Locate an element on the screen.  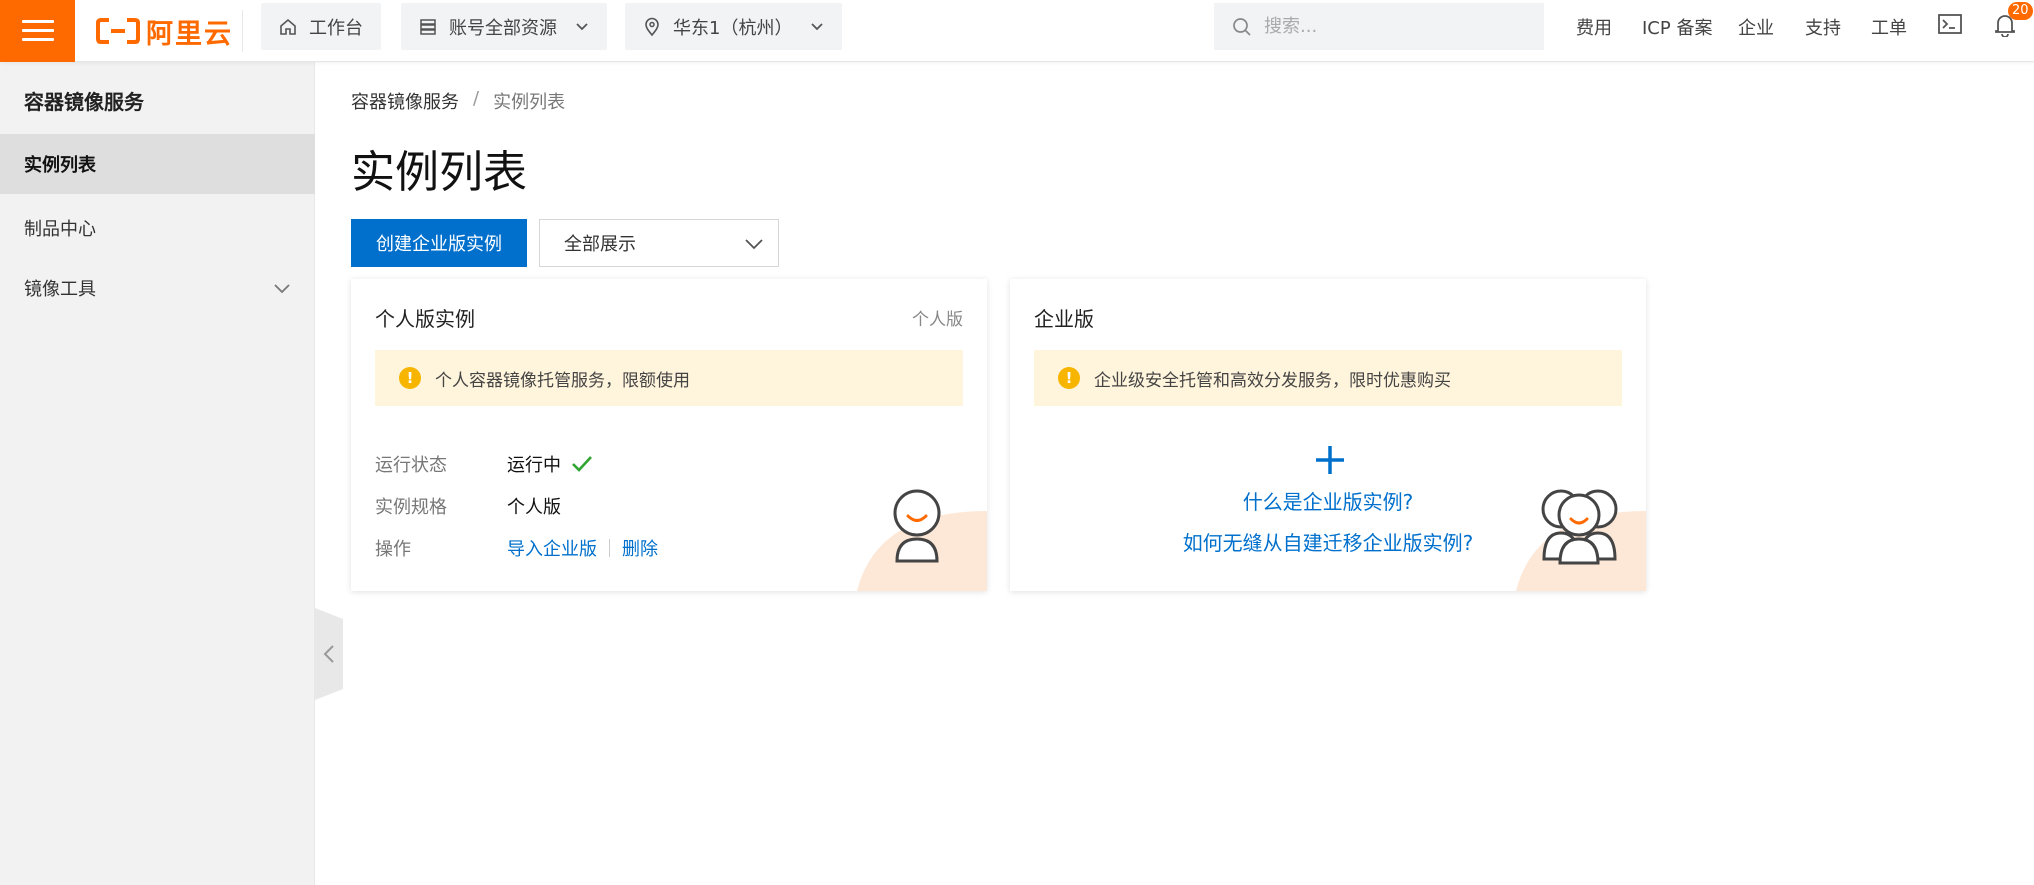
notice-banner: ! 企业级安全托管和高效分发服务，限时优惠购买 is located at coordinates (1328, 378).